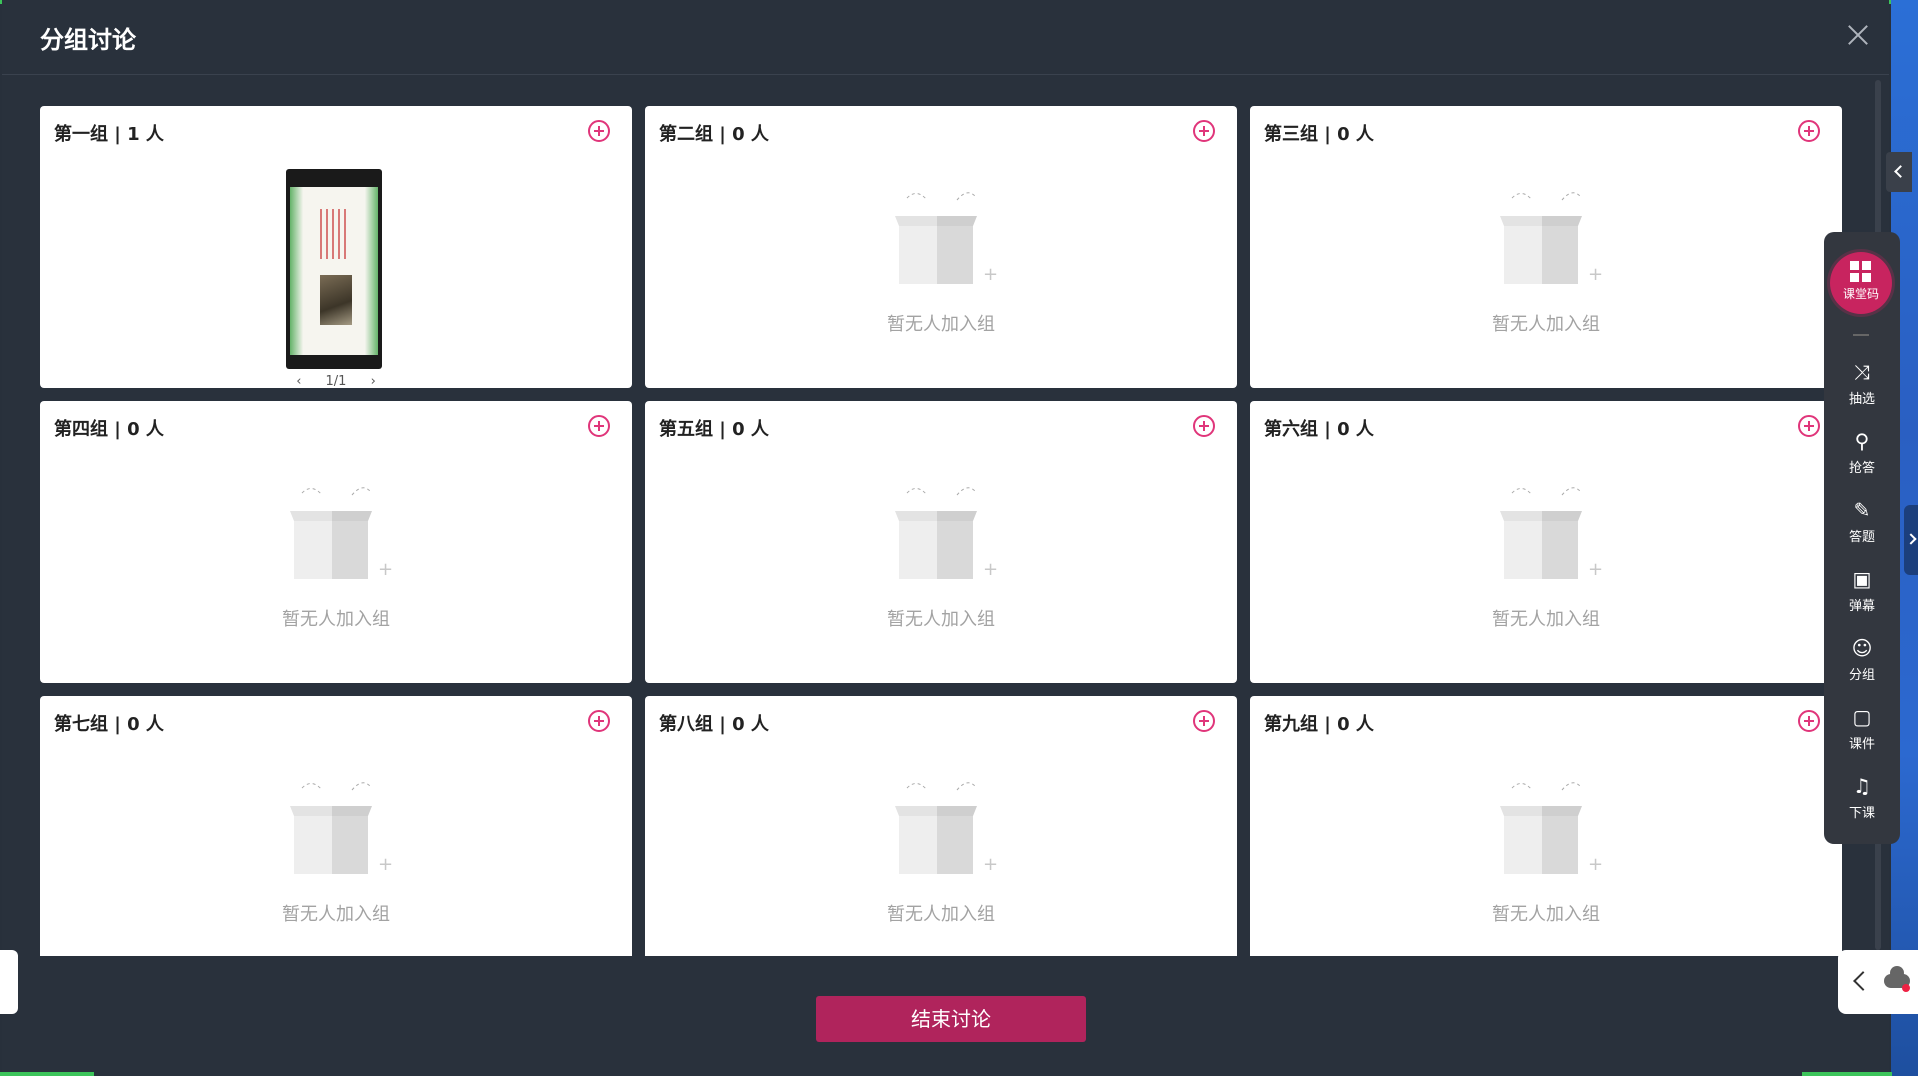 Image resolution: width=1918 pixels, height=1076 pixels. What do you see at coordinates (951, 1019) in the screenshot?
I see `end-discussion-button: 结束讨论` at bounding box center [951, 1019].